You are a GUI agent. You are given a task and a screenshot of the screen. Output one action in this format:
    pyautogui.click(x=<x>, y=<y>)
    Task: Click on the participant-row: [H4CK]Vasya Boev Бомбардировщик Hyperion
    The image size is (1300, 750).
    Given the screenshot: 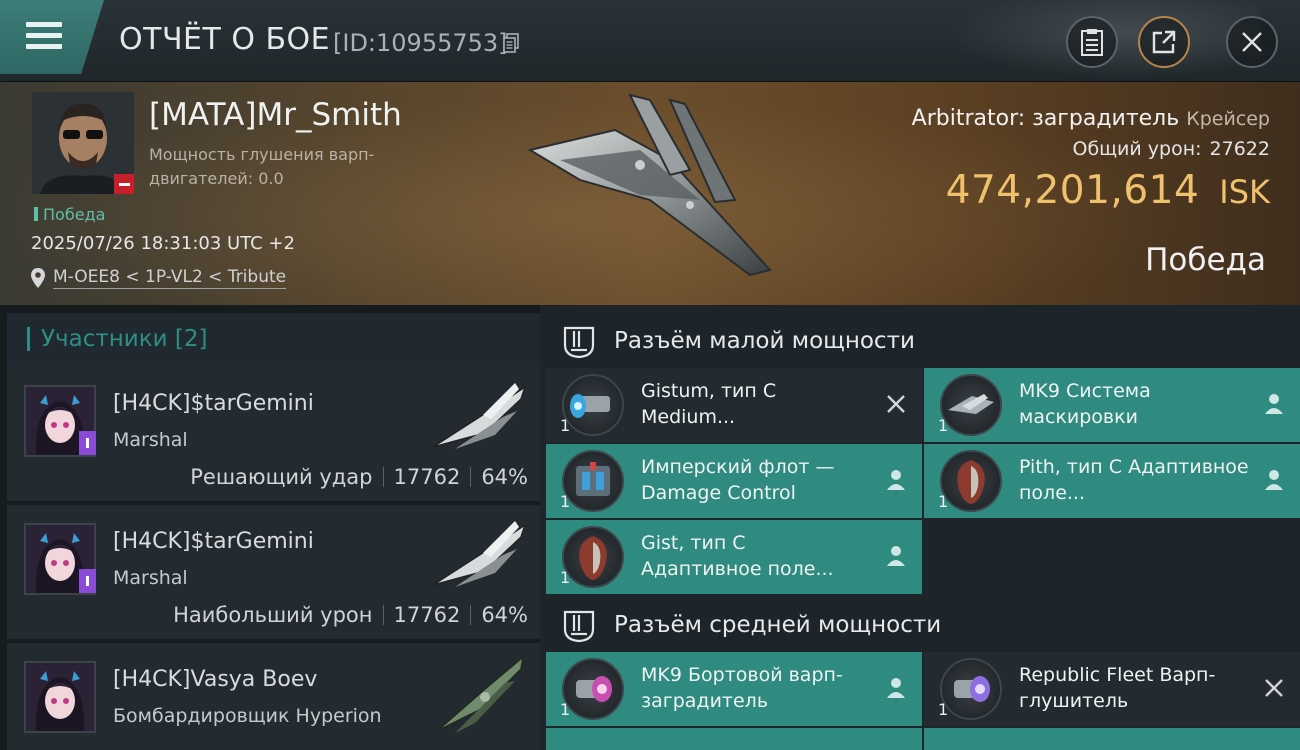 What is the action you would take?
    pyautogui.click(x=273, y=696)
    